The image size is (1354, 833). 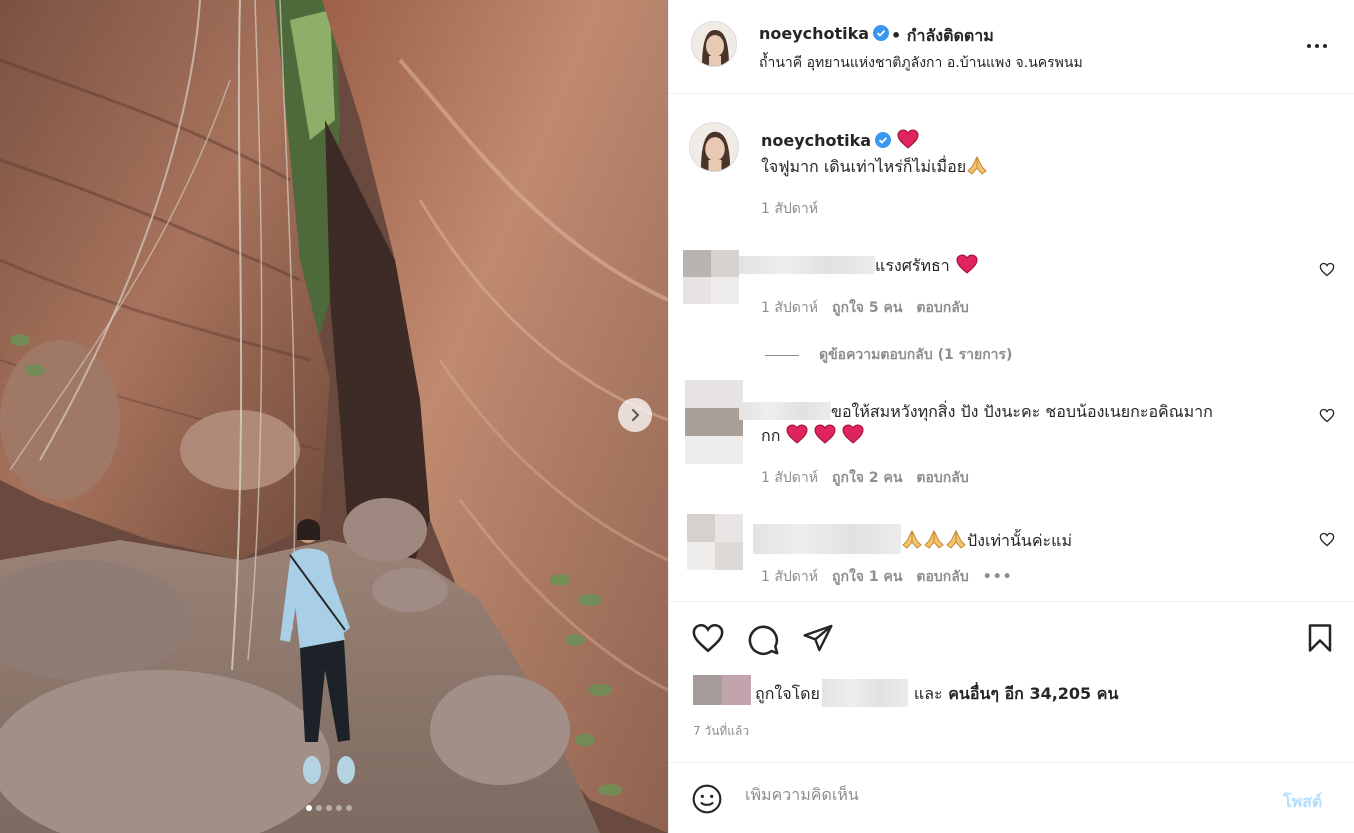 I want to click on caption-text: ใจฟูมาก เดินเท่าไหร่ก็ไม่เมื่อย, so click(x=874, y=167).